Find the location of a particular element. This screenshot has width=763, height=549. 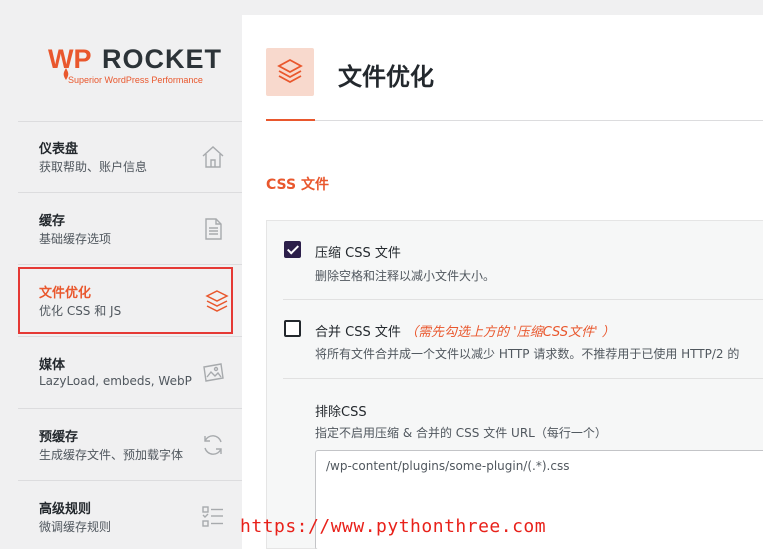

exclude-css-description: 指定不启用压缩 & 合并的 CSS 文件 URL（每行一个） is located at coordinates (461, 433).